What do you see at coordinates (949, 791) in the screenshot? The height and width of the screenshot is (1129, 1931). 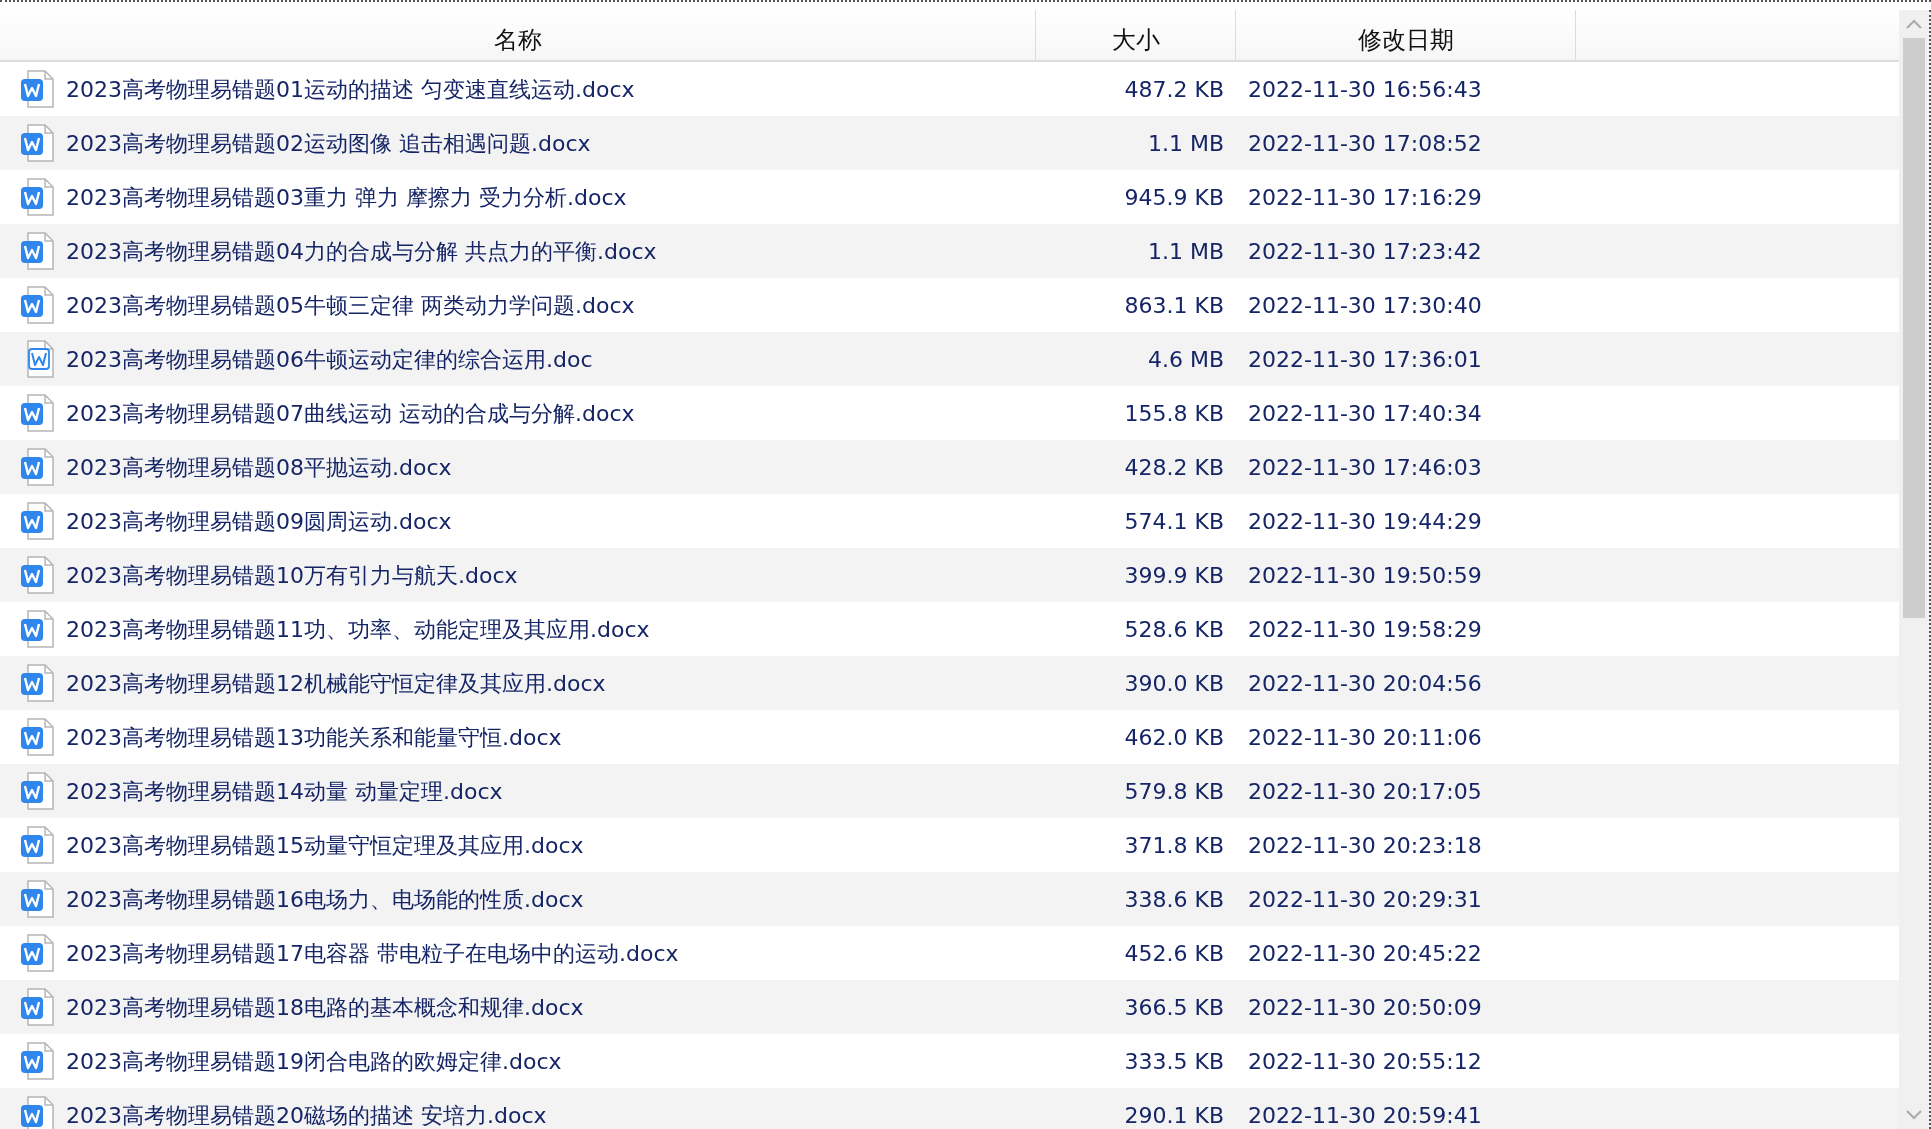 I see `file-row: 2023高考物理易错题14动量 动量定理.docx 579.8 KB 2022-11-30 20:17:05` at bounding box center [949, 791].